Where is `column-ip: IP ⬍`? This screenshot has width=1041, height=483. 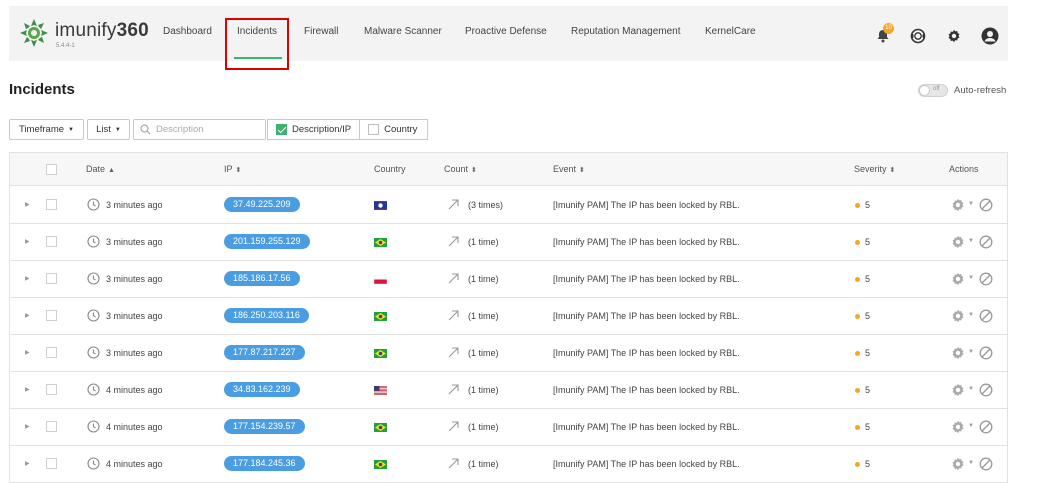
column-ip: IP ⬍ is located at coordinates (232, 169).